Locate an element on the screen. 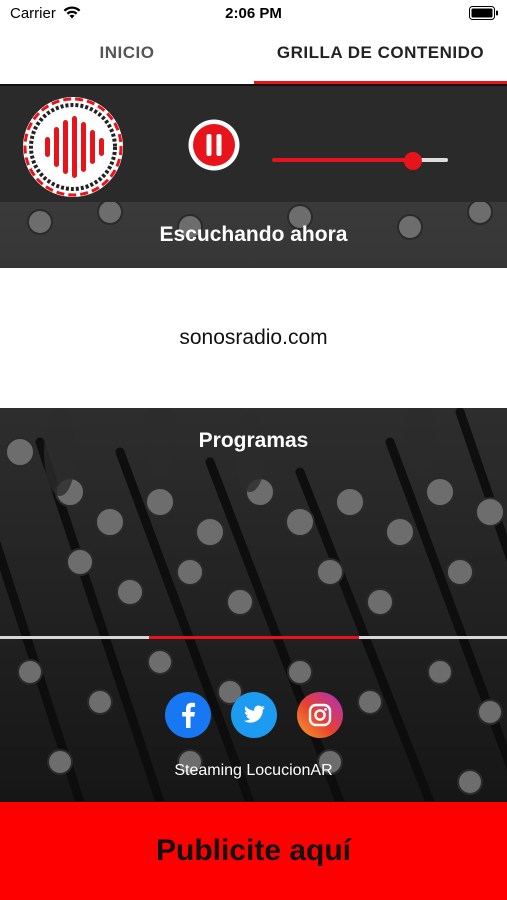 This screenshot has height=900, width=507. instagram-icon is located at coordinates (320, 715).